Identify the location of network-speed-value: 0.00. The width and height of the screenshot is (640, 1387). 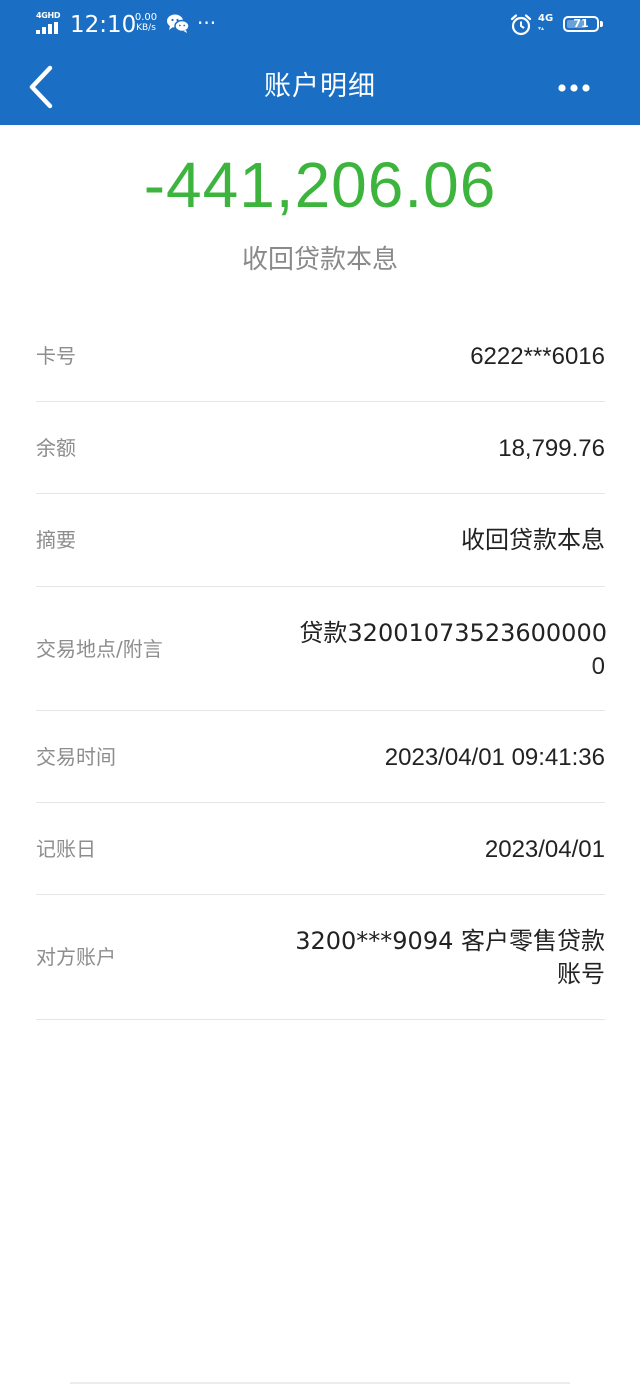
(146, 17).